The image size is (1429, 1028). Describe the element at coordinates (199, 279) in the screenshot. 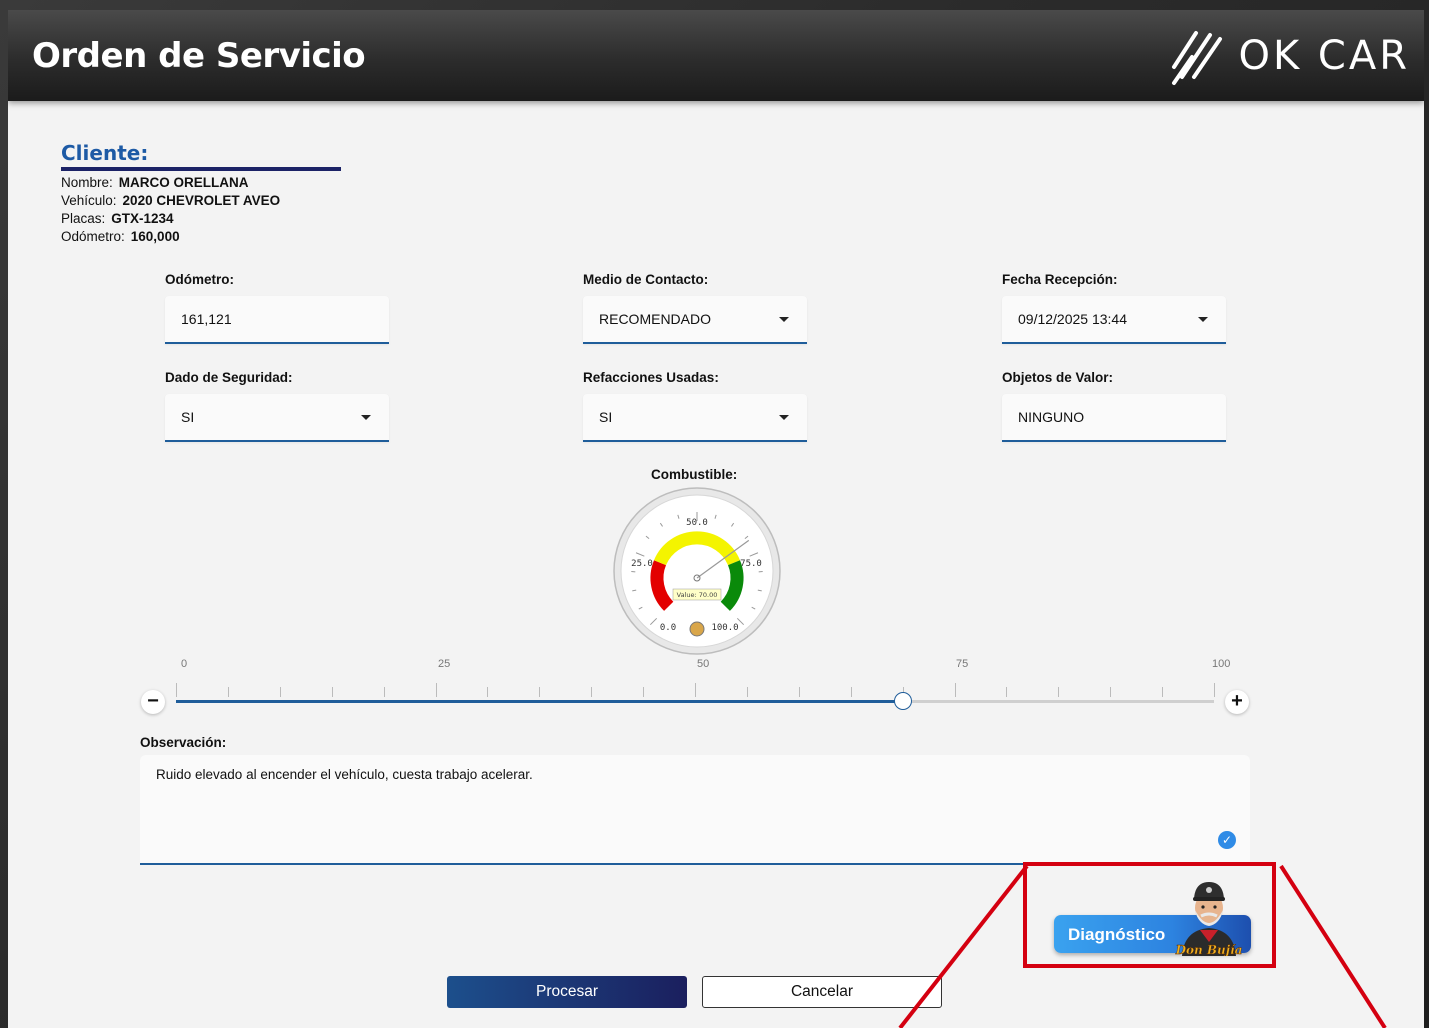

I see `odometer-label: Odómetro:` at that location.